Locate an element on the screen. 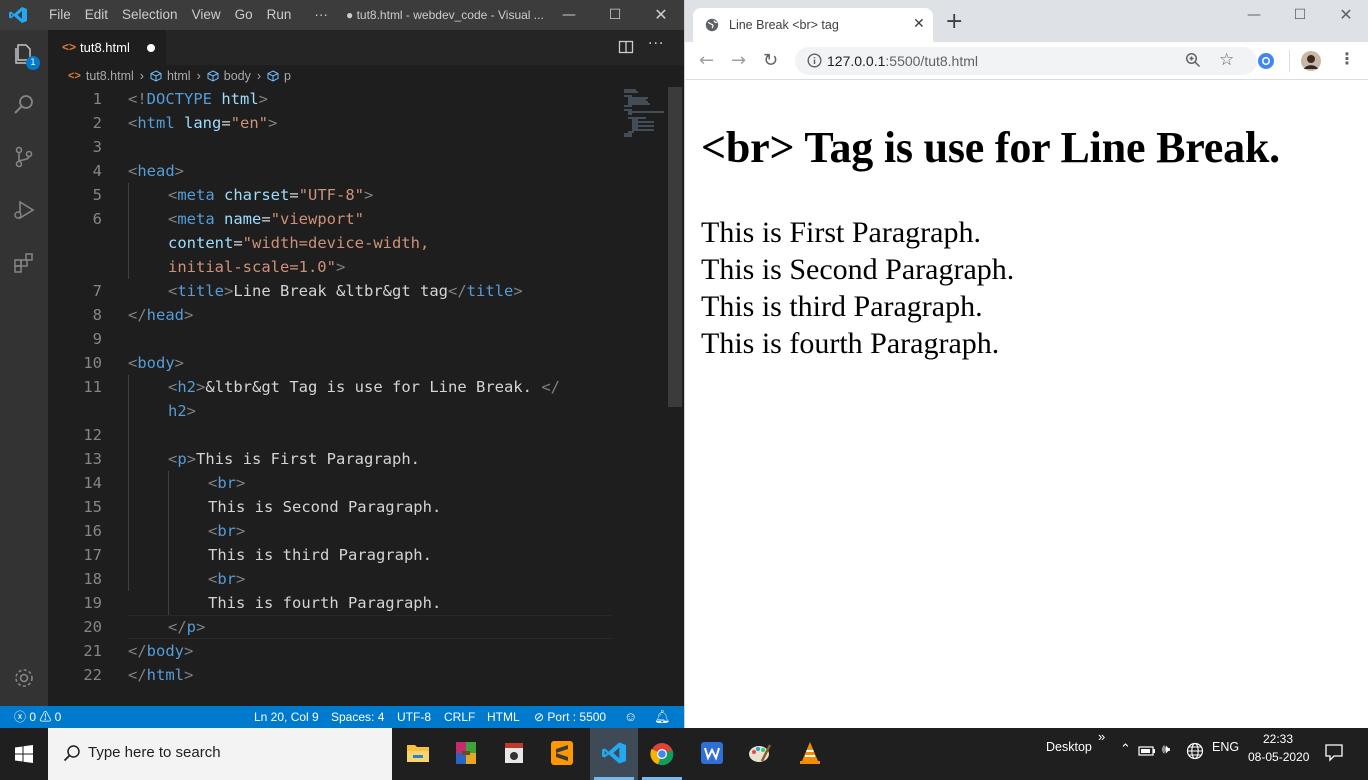 The width and height of the screenshot is (1368, 780). code-token: DOCTYPE is located at coordinates (179, 99).